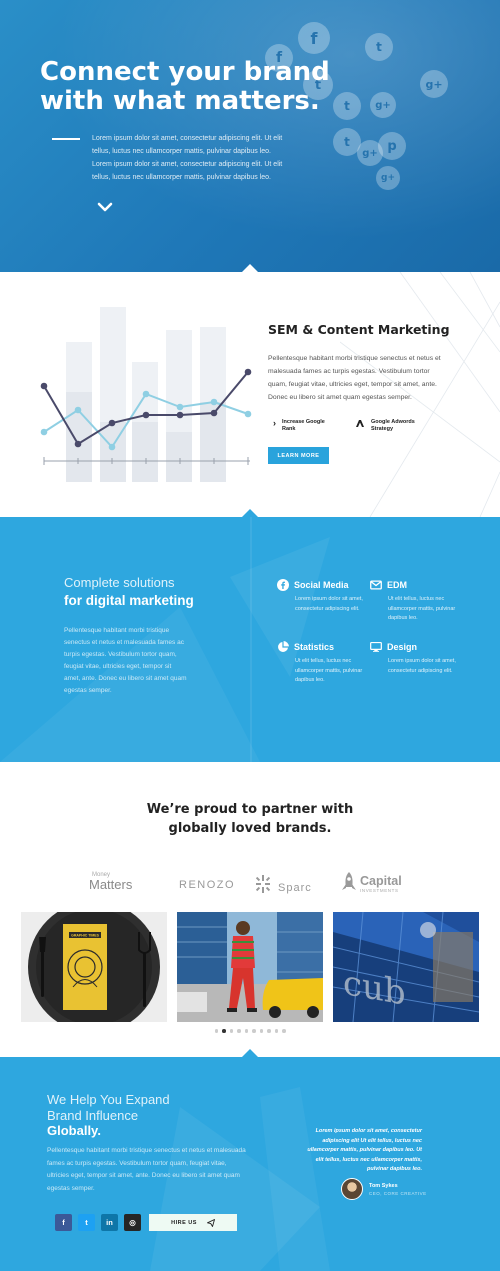 The width and height of the screenshot is (500, 1271). Describe the element at coordinates (274, 423) in the screenshot. I see `chevron-right-icon: ›` at that location.